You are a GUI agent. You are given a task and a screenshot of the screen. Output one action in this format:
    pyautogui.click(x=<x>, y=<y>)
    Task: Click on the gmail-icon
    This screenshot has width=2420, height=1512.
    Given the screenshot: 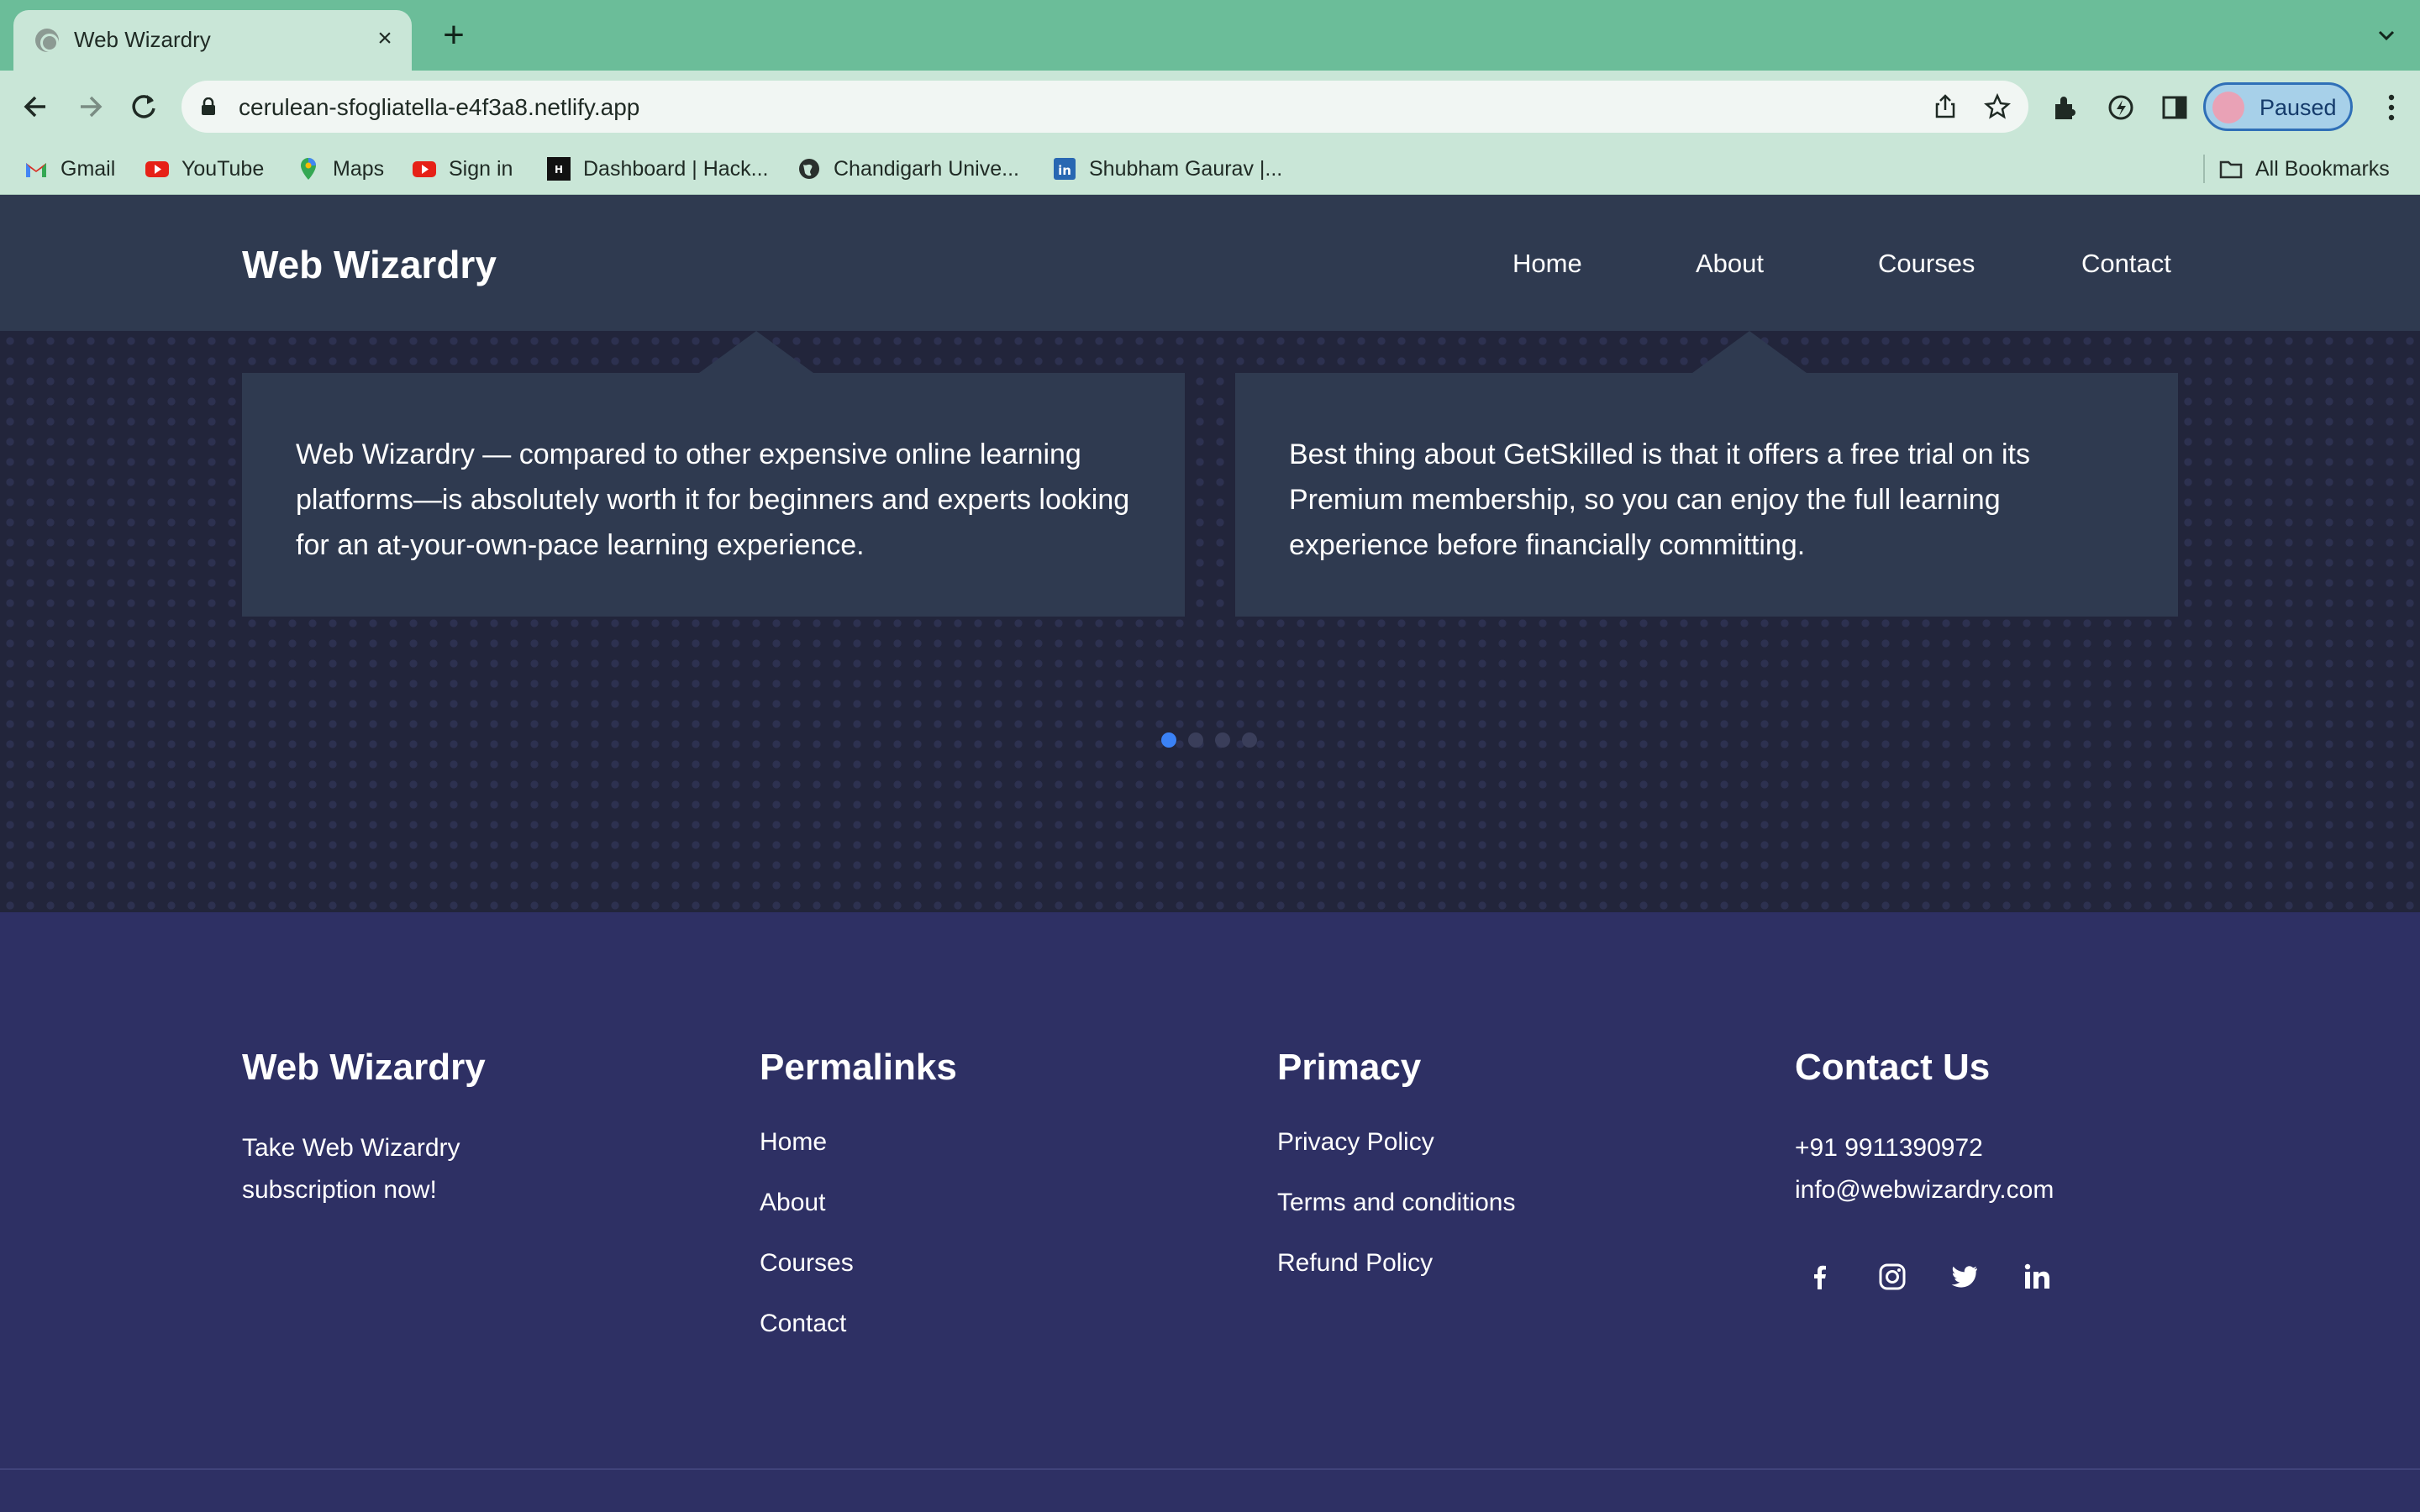 What is the action you would take?
    pyautogui.click(x=36, y=170)
    